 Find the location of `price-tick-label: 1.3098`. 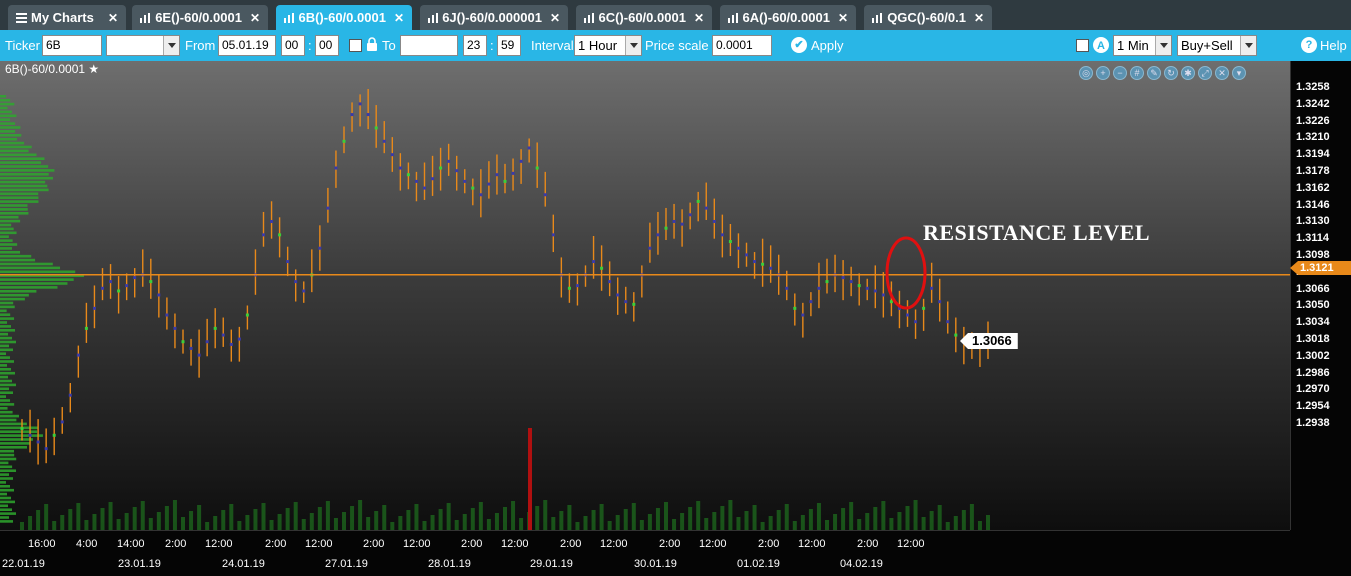

price-tick-label: 1.3098 is located at coordinates (1313, 255).